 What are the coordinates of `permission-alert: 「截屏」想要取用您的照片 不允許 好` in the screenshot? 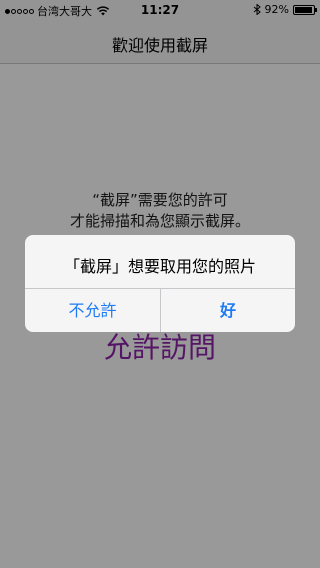 It's located at (160, 283).